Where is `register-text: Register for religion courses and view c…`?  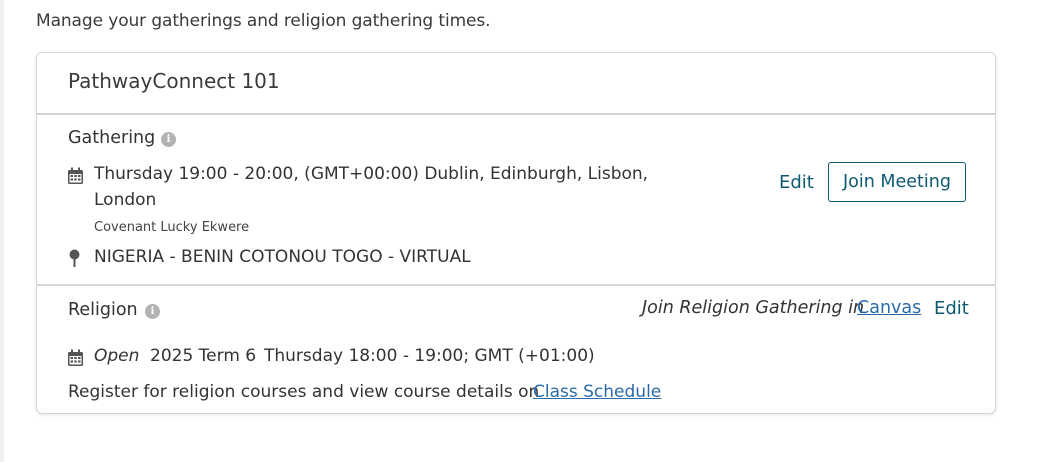 register-text: Register for religion courses and view c… is located at coordinates (304, 392).